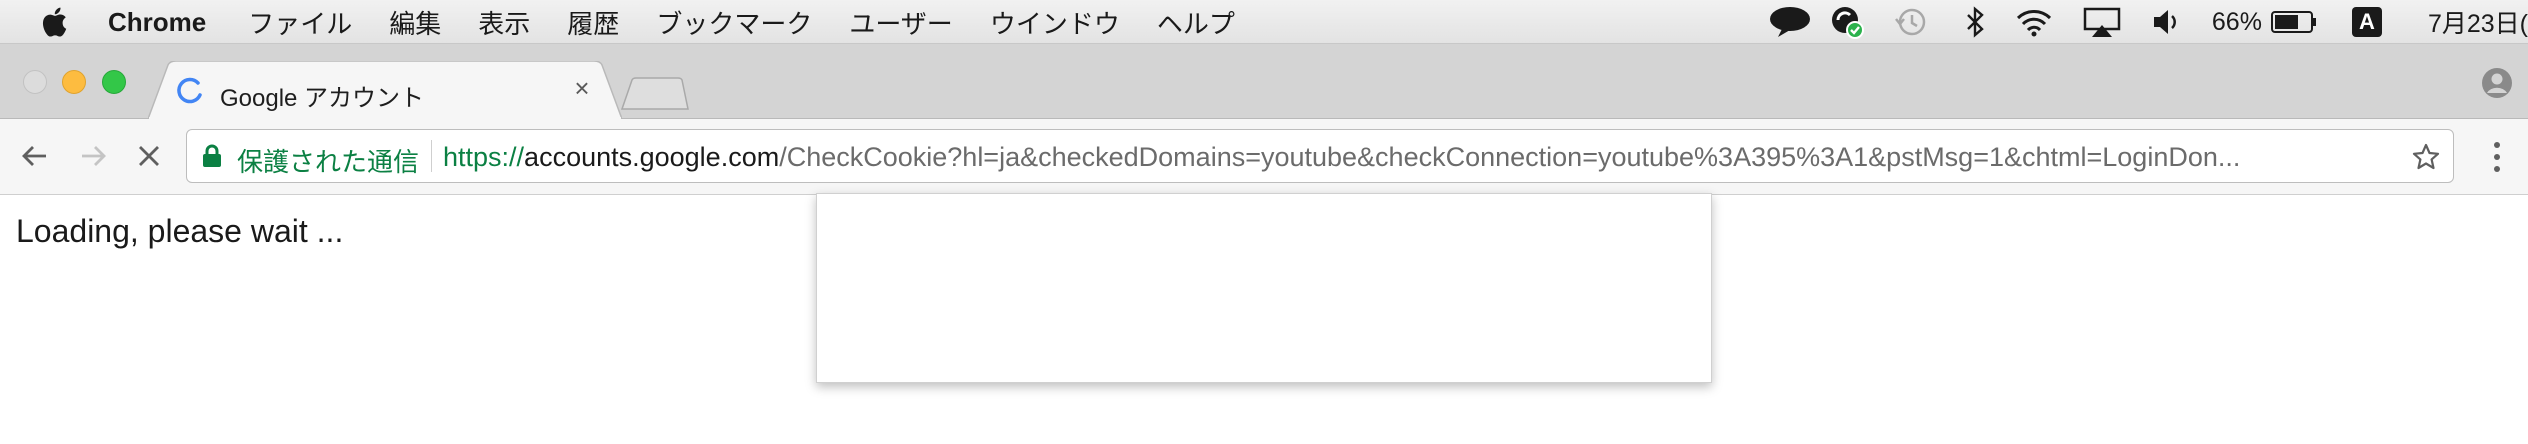  What do you see at coordinates (2034, 22) in the screenshot?
I see `wifi-icon` at bounding box center [2034, 22].